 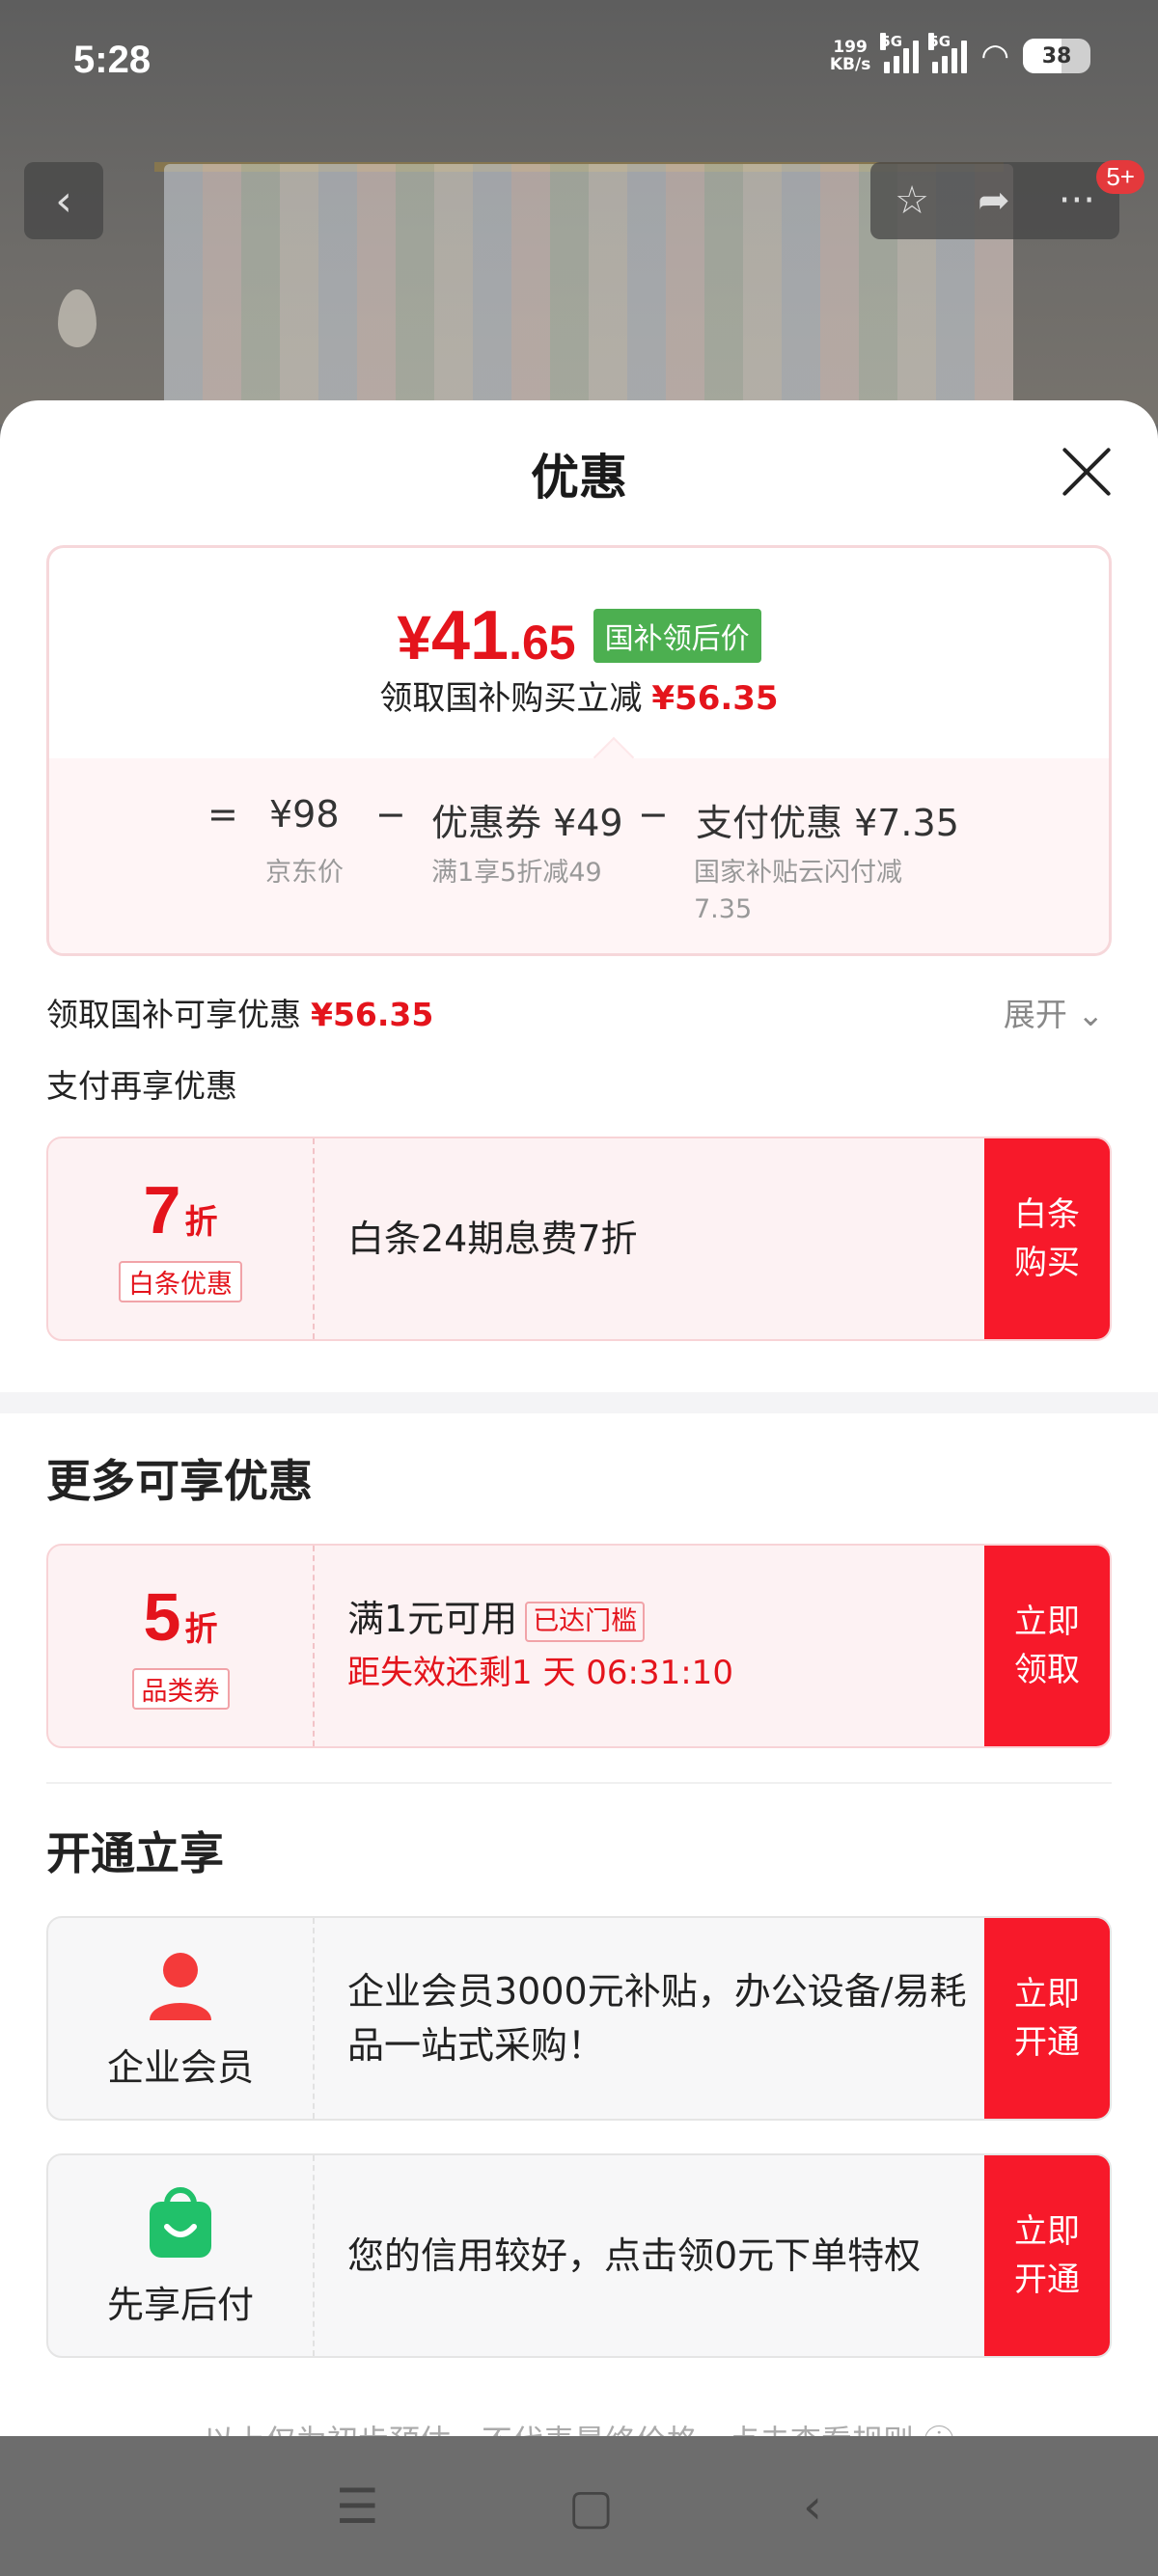 I want to click on more-offers-title: 更多可享优惠, so click(x=179, y=1481).